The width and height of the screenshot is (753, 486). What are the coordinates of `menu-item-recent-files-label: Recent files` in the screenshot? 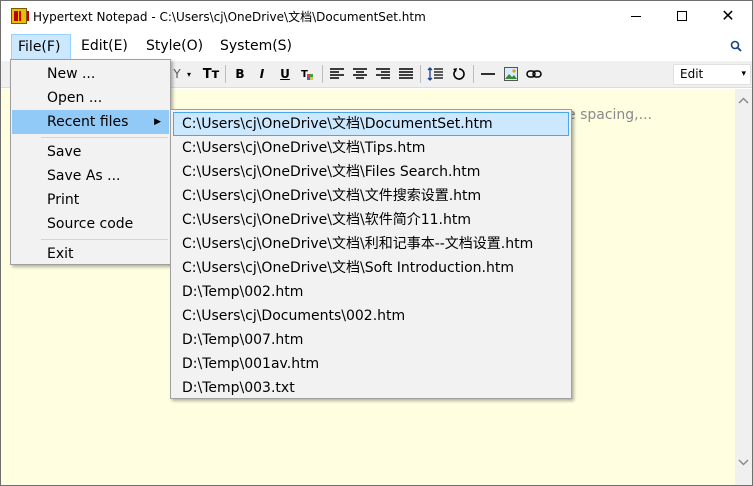 It's located at (88, 122).